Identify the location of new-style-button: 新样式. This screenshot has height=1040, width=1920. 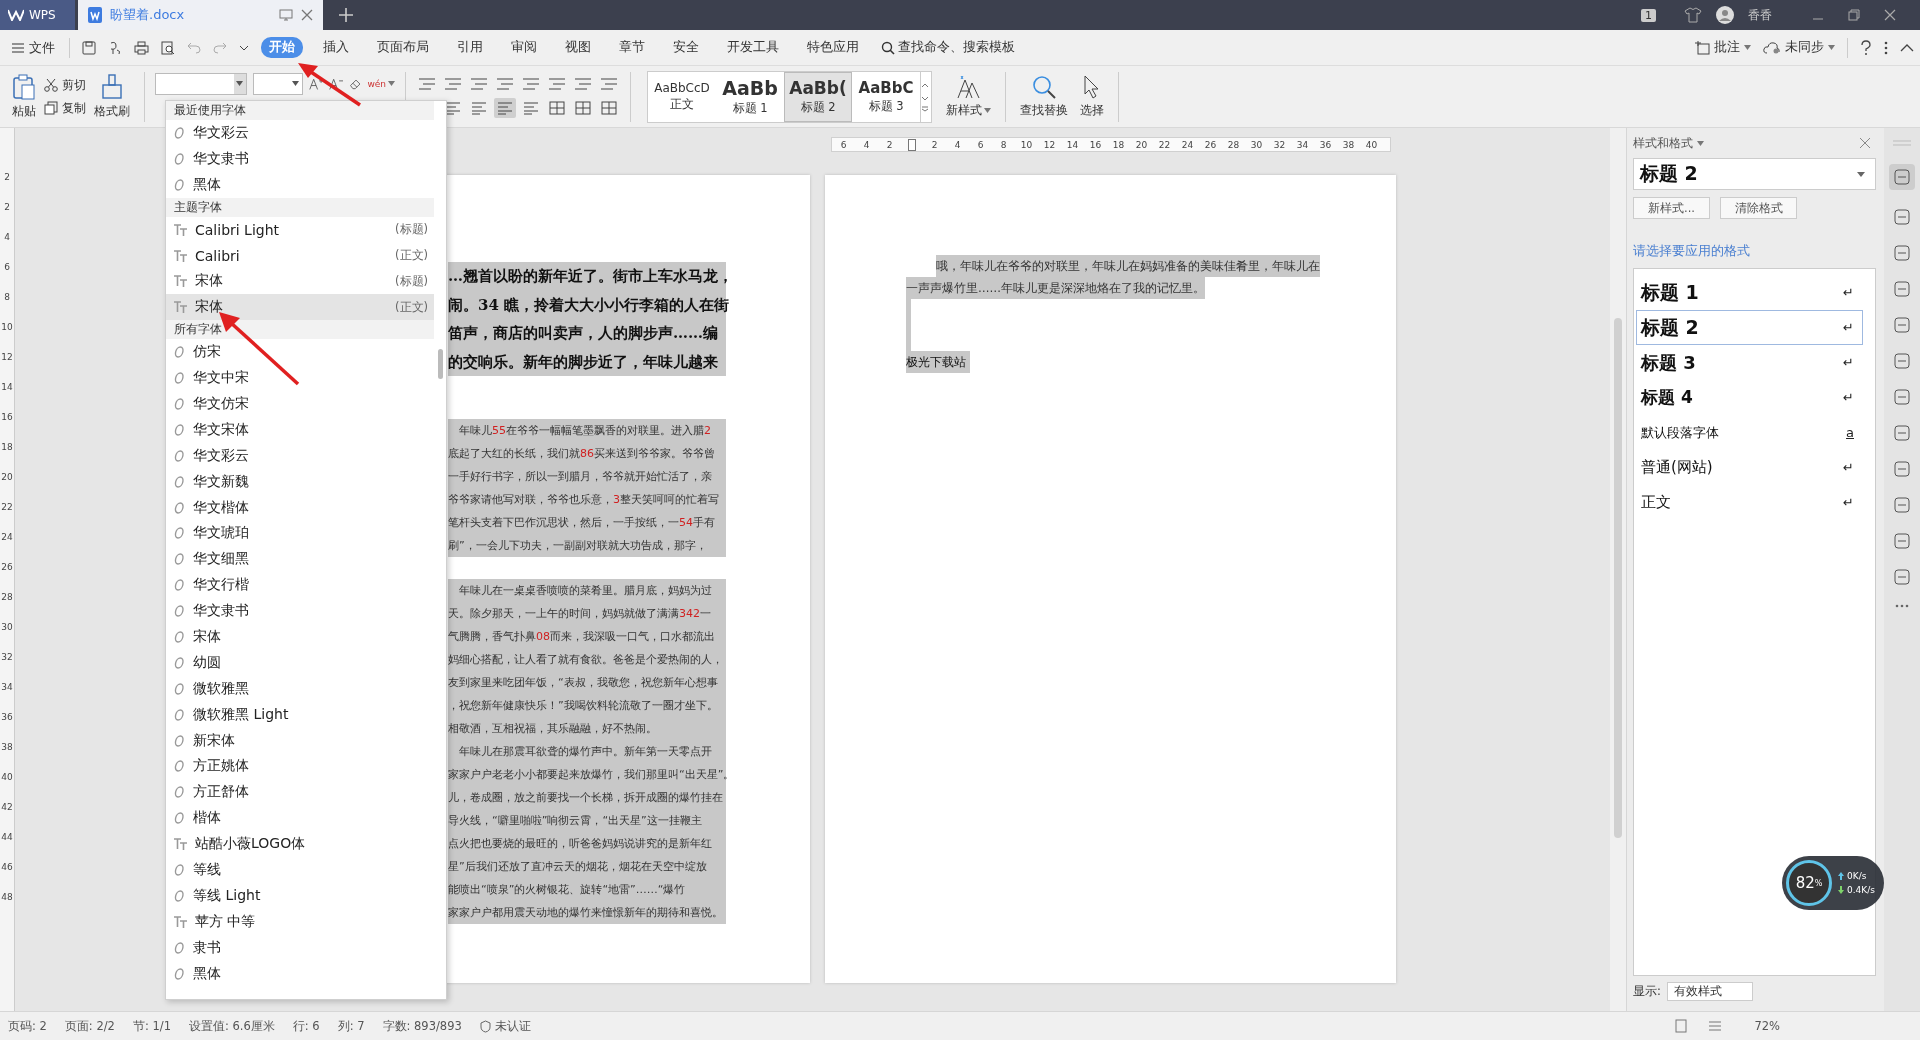
(968, 96).